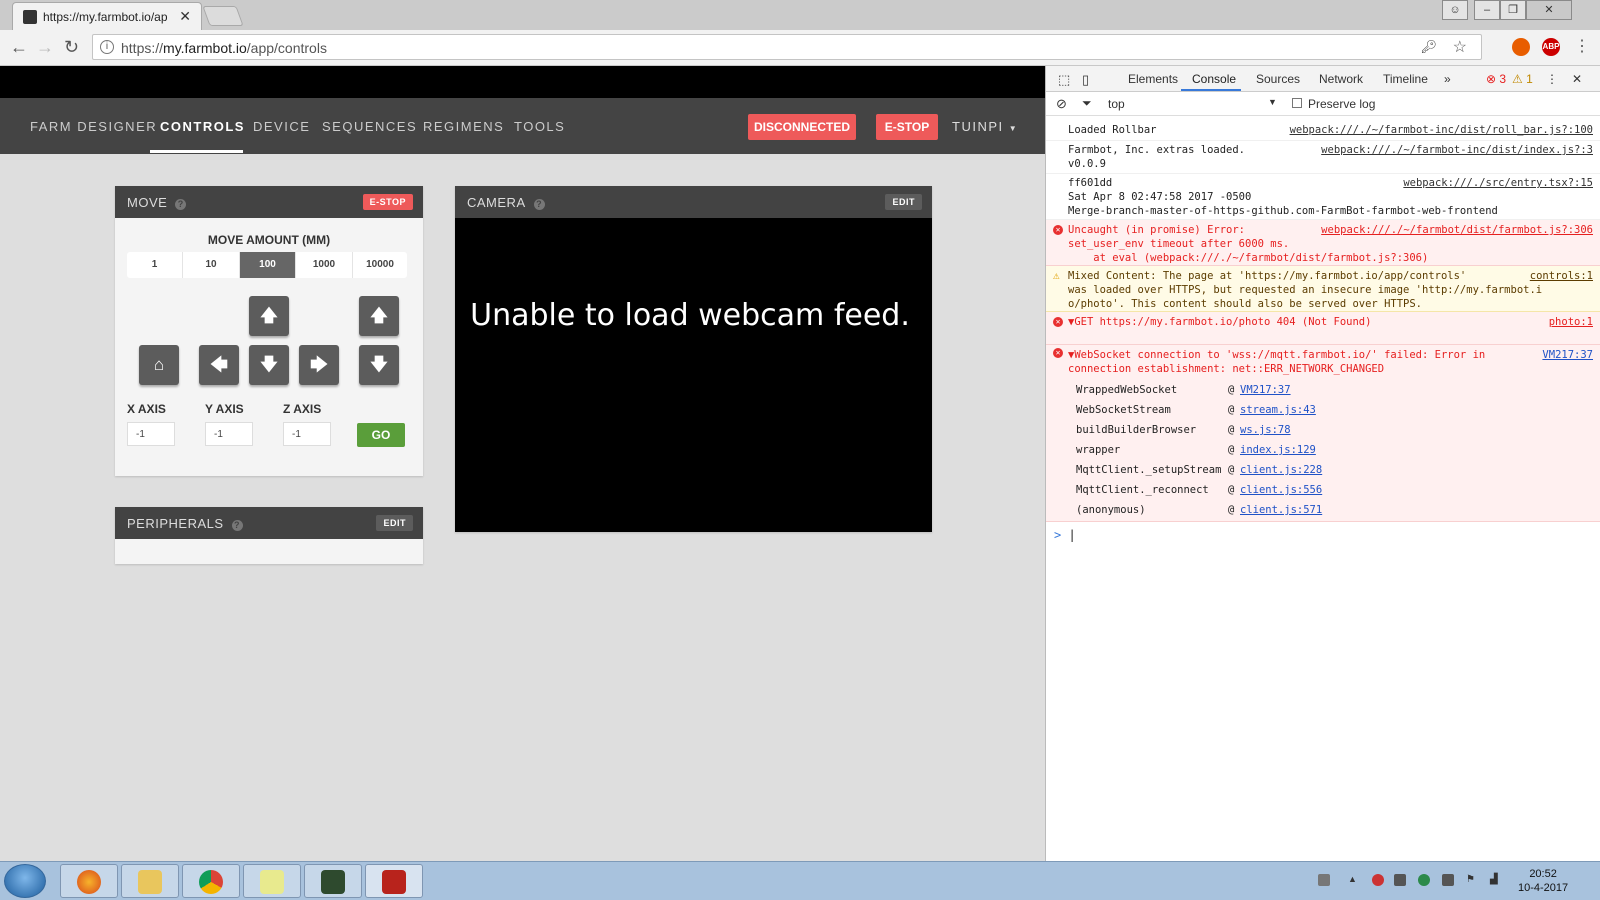 The height and width of the screenshot is (900, 1600). What do you see at coordinates (1354, 880) in the screenshot?
I see `show-hidden-icons: ▲` at bounding box center [1354, 880].